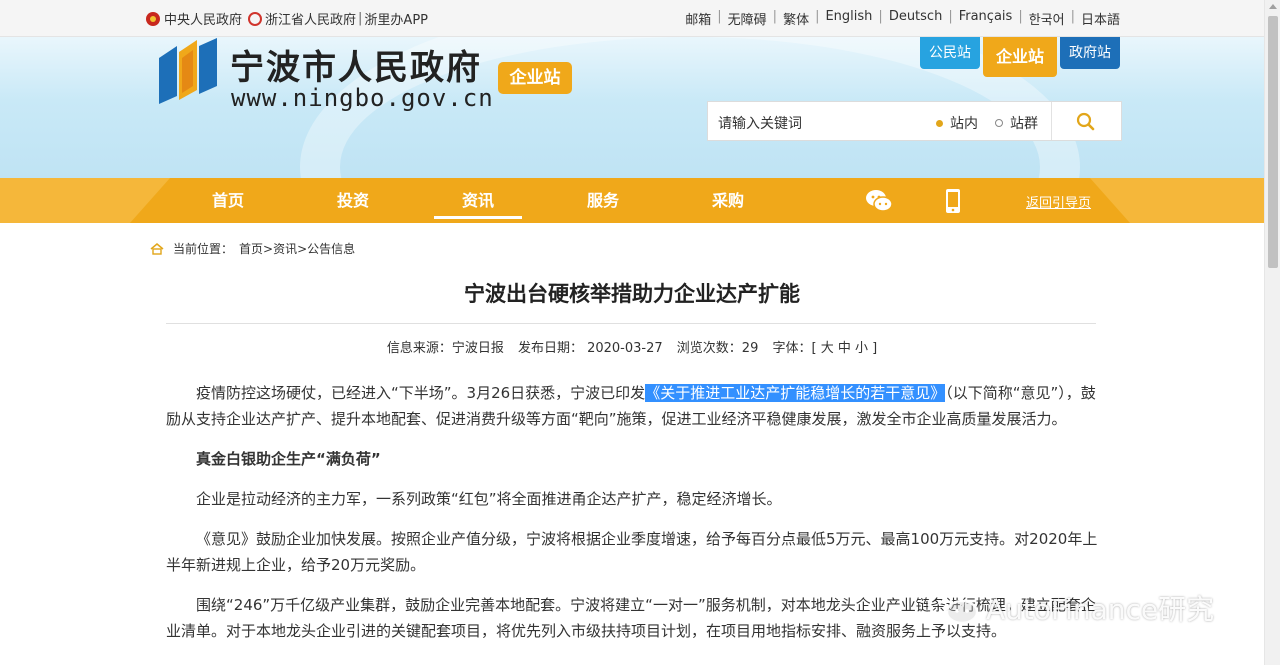  I want to click on breadcrumb-path: 首页>资讯>公告信息, so click(297, 248).